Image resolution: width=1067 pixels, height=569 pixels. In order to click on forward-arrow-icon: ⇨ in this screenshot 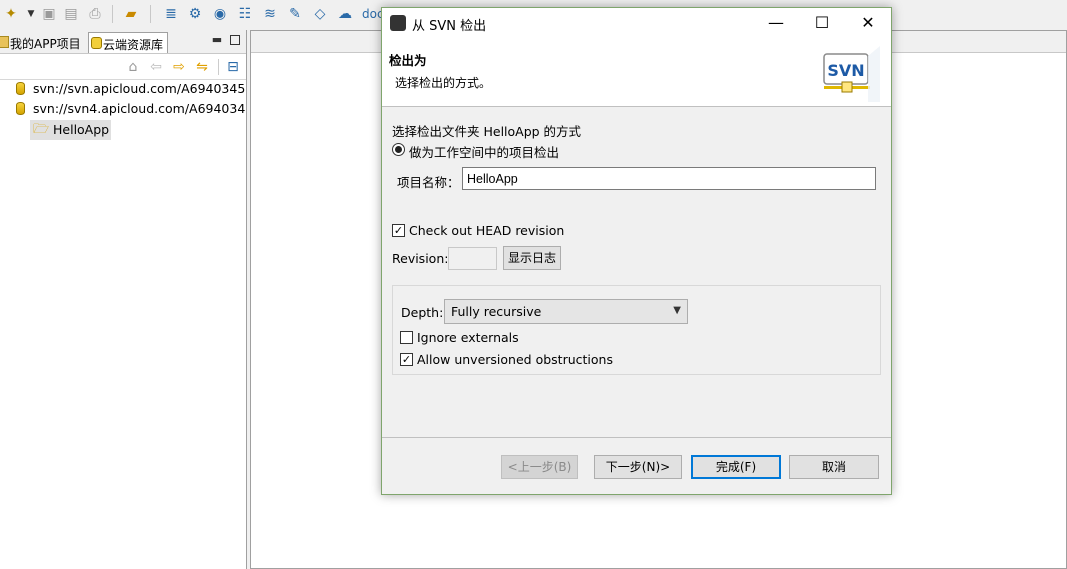, I will do `click(179, 67)`.